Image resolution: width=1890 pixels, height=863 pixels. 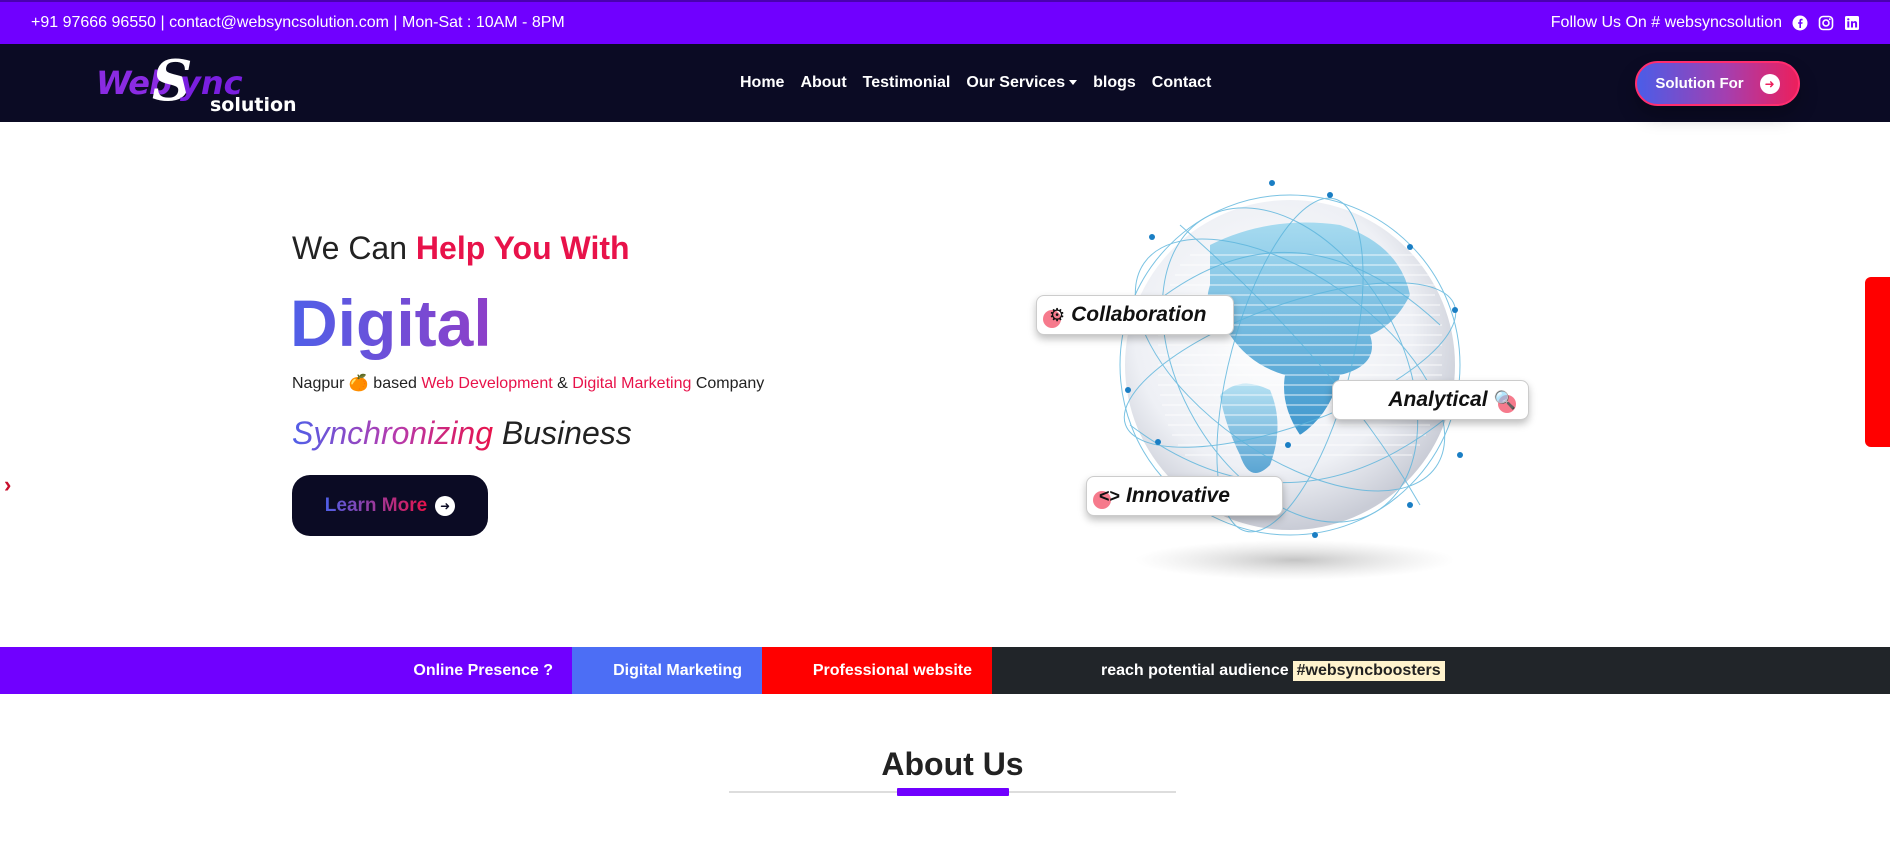 What do you see at coordinates (892, 670) in the screenshot?
I see `ticker-professional-website: Professional website` at bounding box center [892, 670].